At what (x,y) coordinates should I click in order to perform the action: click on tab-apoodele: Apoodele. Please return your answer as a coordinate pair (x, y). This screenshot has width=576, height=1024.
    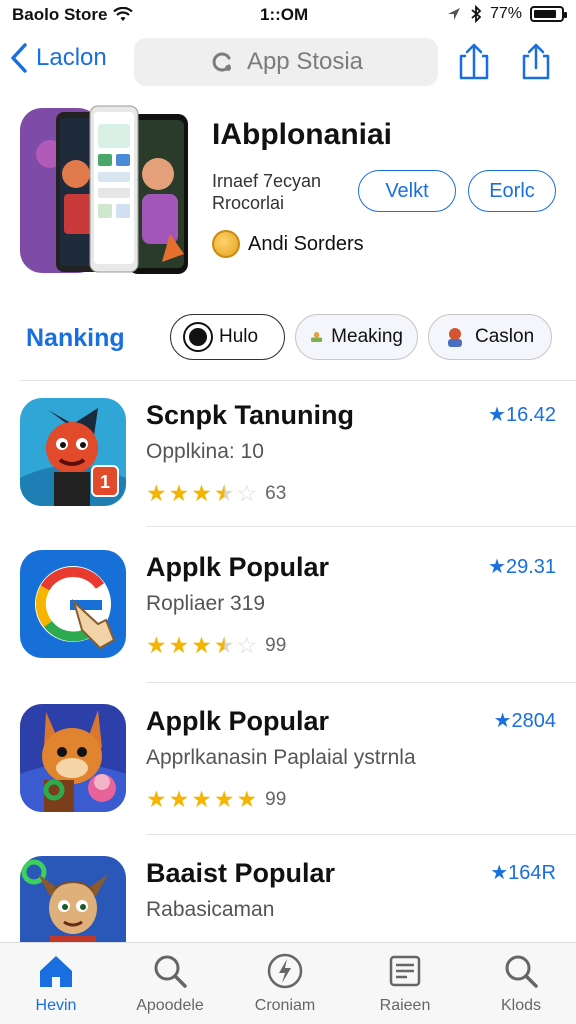
    Looking at the image, I should click on (170, 983).